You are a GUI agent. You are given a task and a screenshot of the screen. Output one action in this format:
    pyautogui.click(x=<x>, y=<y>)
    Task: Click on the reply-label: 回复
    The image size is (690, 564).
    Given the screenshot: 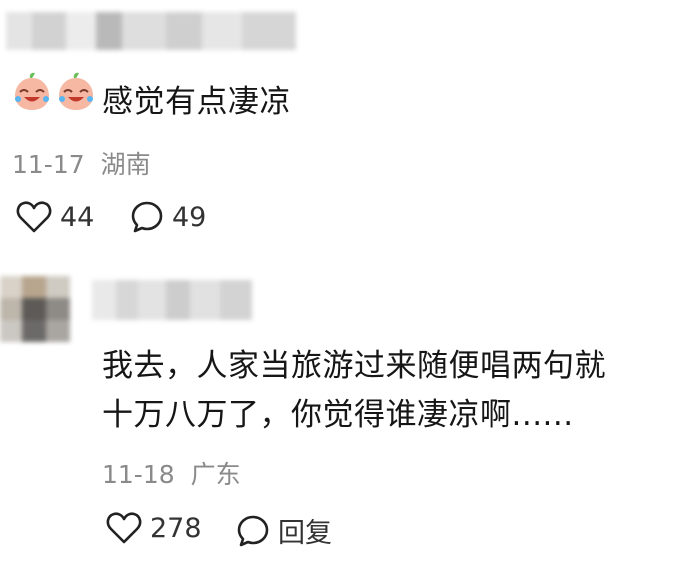 What is the action you would take?
    pyautogui.click(x=305, y=533)
    